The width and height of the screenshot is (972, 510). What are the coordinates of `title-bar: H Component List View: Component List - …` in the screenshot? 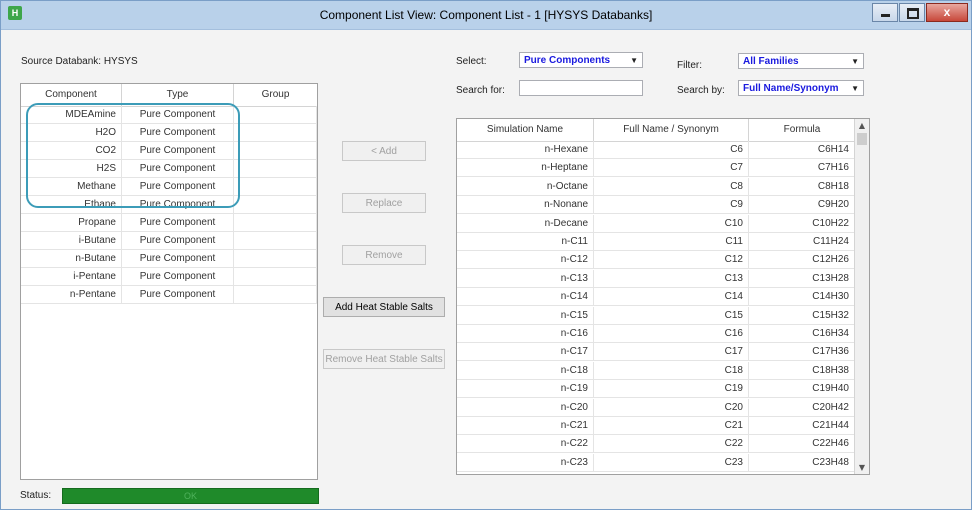 It's located at (486, 15).